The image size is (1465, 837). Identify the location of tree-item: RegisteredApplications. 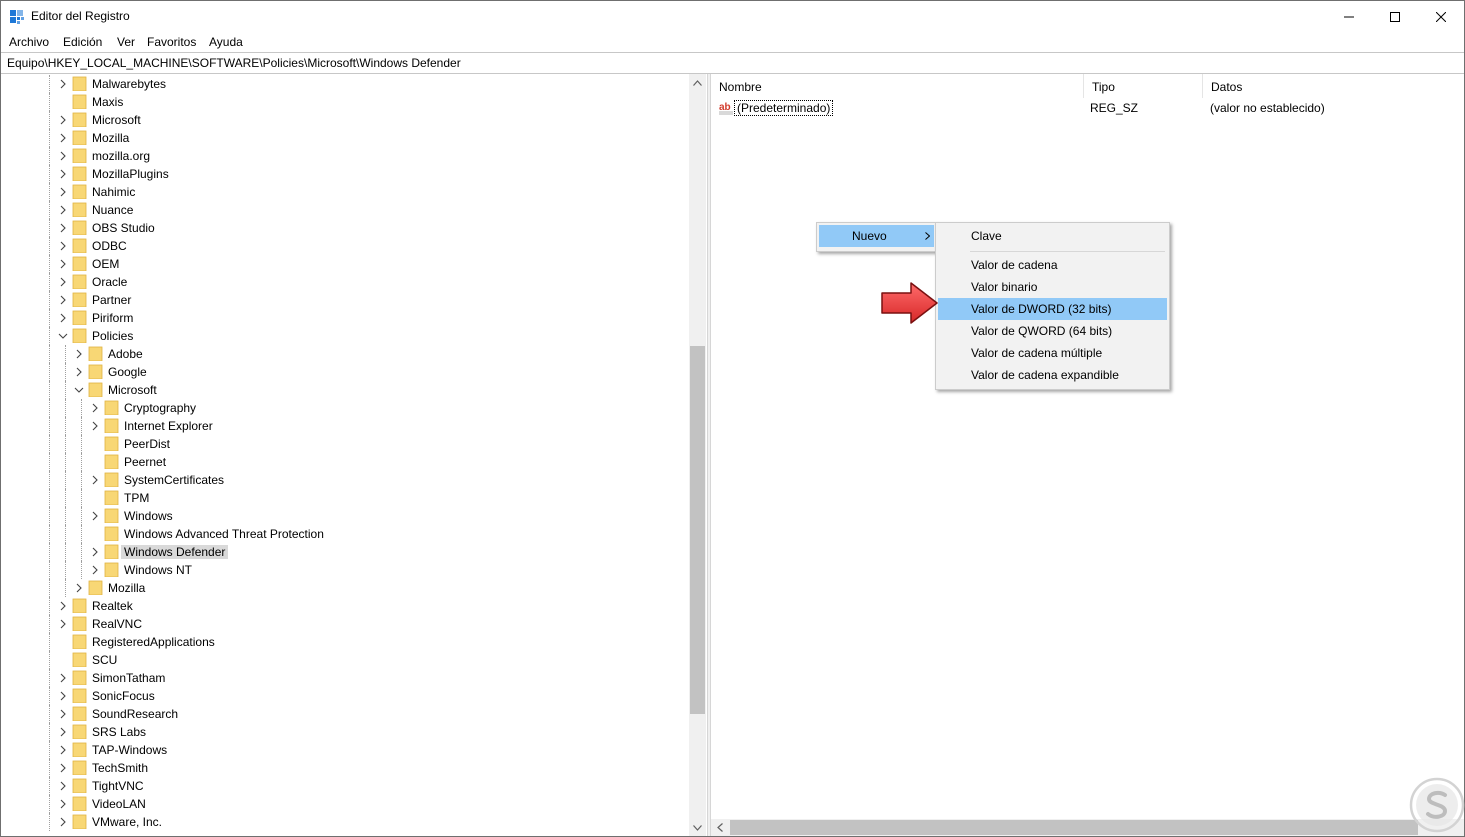
(345, 642).